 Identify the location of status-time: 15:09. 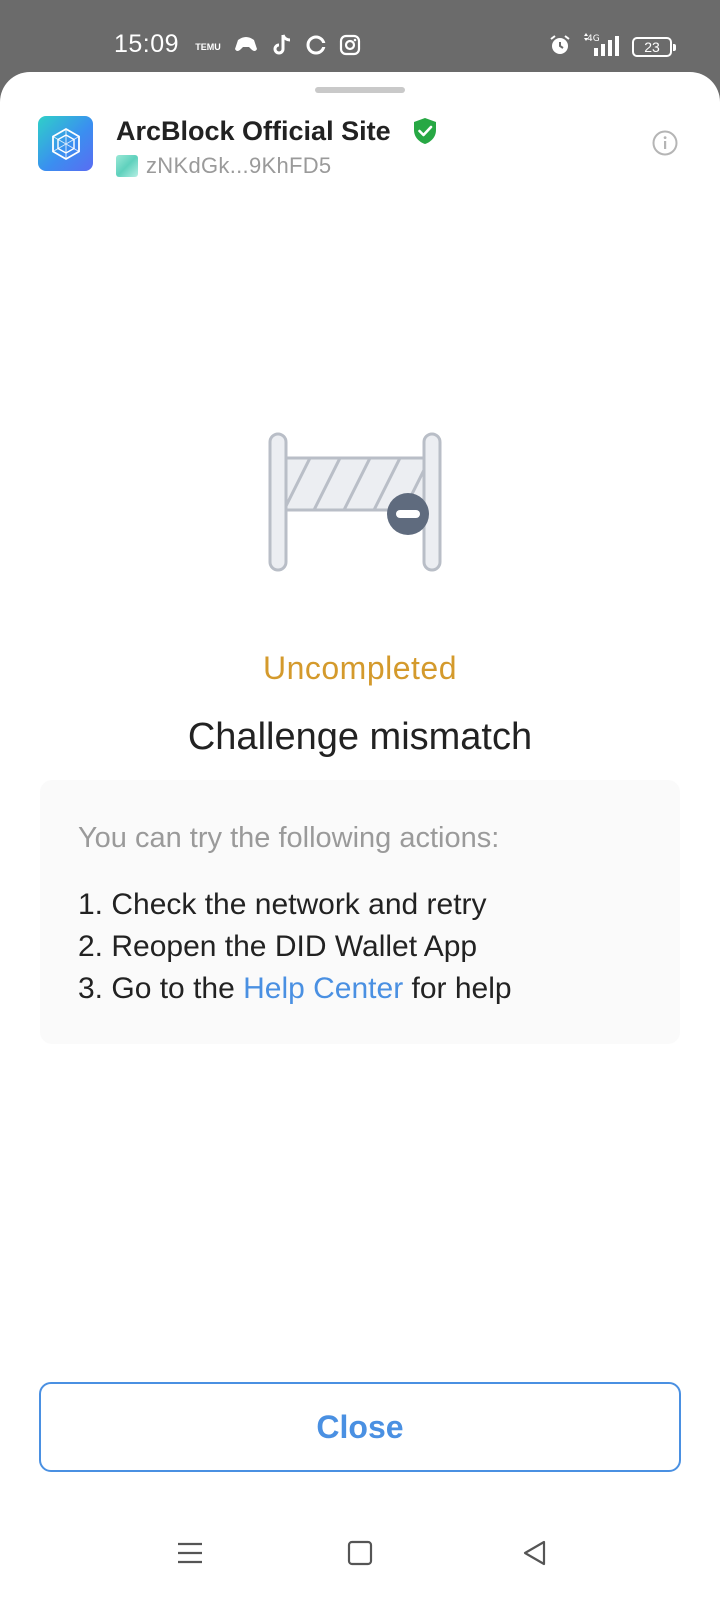
(147, 44).